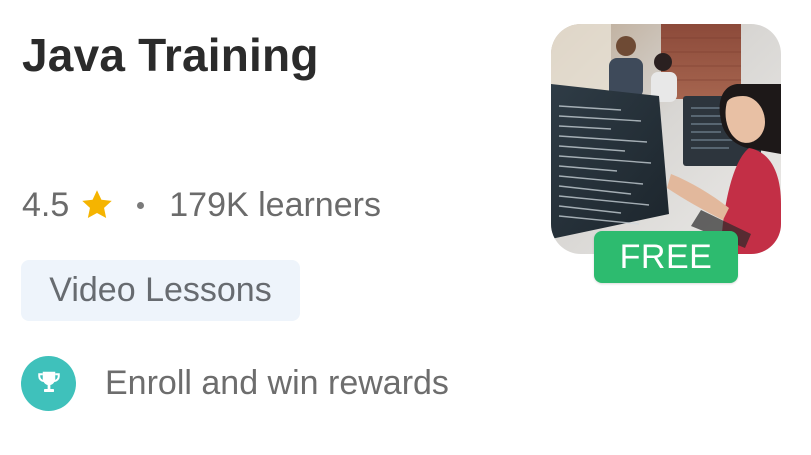 The width and height of the screenshot is (811, 455). I want to click on course-title: Java Training, so click(170, 55).